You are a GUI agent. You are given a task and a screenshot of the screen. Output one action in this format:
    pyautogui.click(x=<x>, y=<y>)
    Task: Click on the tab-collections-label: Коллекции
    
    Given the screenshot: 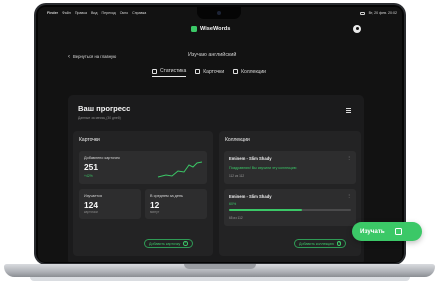 What is the action you would take?
    pyautogui.click(x=253, y=71)
    